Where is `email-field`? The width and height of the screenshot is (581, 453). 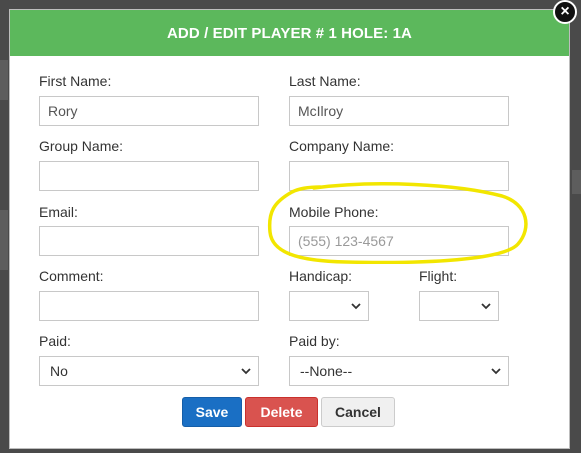 email-field is located at coordinates (149, 241).